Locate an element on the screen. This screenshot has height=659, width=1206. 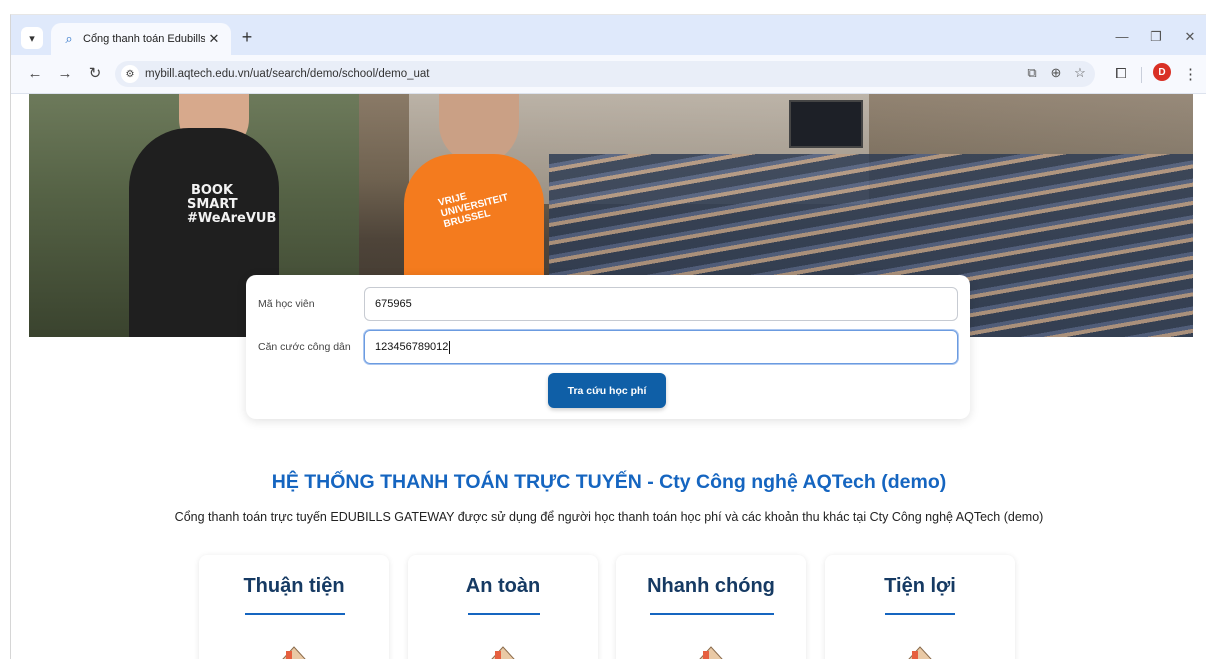
browser-tab: ⌕ Cổng thanh toán Edubills ✕ is located at coordinates (141, 39).